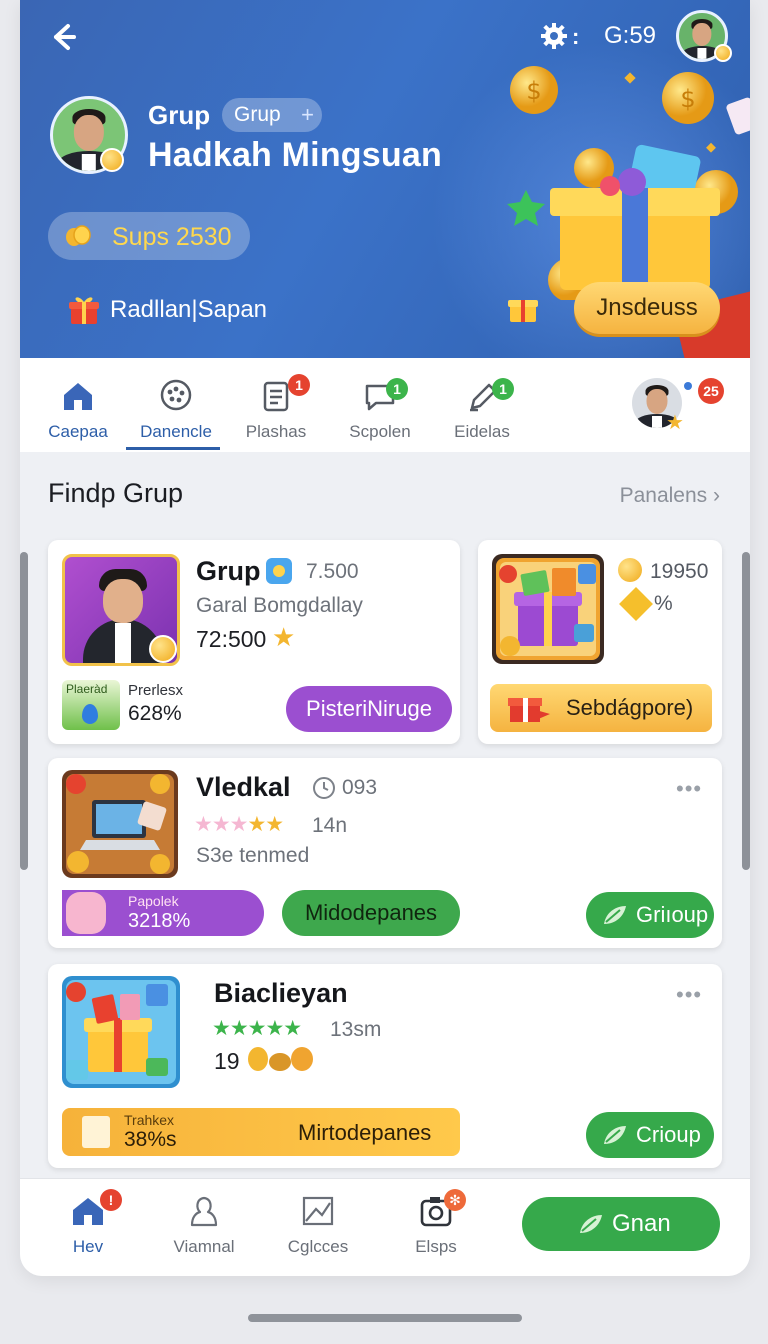  I want to click on notification-badge-icon: !, so click(111, 1200).